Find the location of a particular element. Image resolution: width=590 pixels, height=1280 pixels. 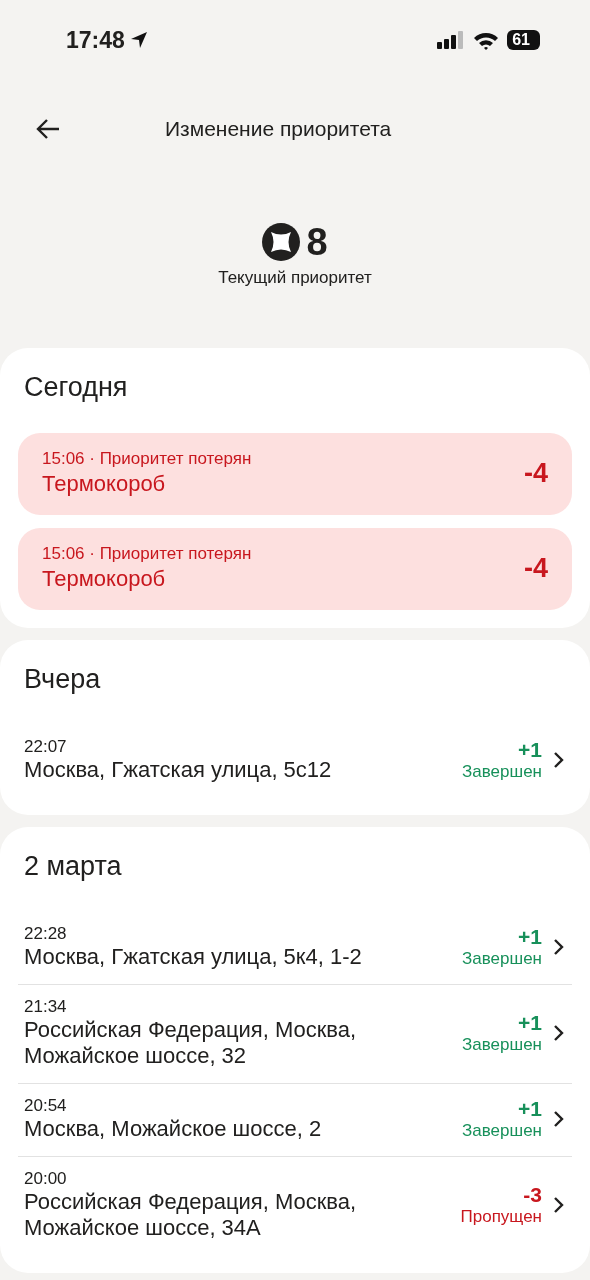

order-address: Москва, Гжатская улица, 5к4, 1-2 is located at coordinates (193, 957).